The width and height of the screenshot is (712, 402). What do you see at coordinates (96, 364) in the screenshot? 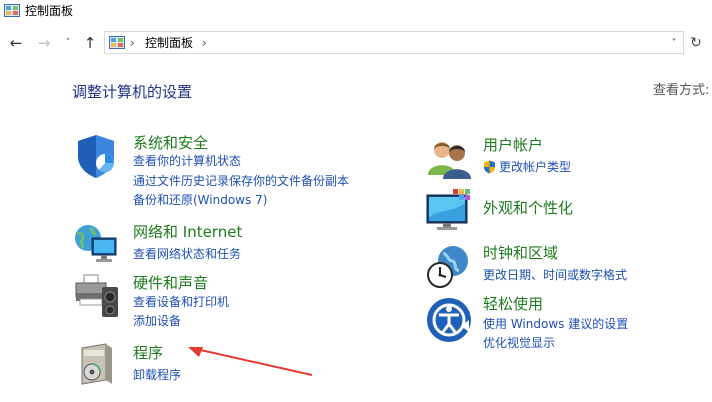
I see `programs-box-icon` at bounding box center [96, 364].